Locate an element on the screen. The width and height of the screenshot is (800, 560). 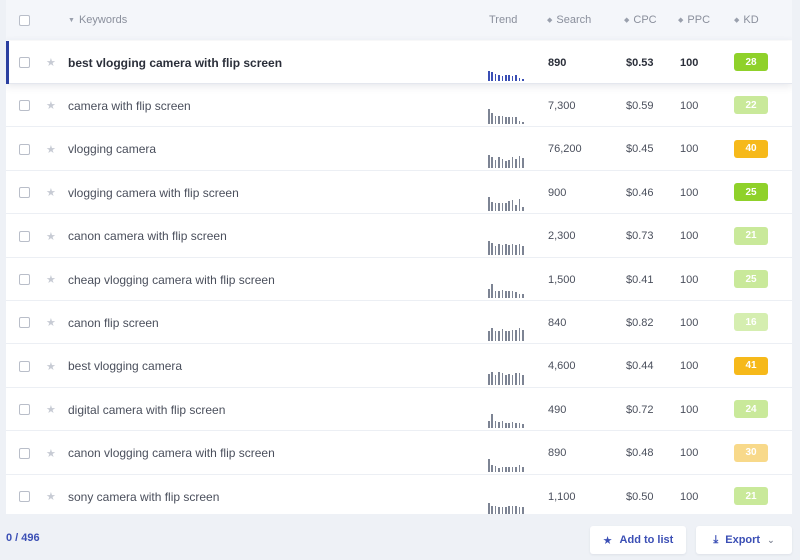
cpc-cell: $0.45 is located at coordinates (640, 149).